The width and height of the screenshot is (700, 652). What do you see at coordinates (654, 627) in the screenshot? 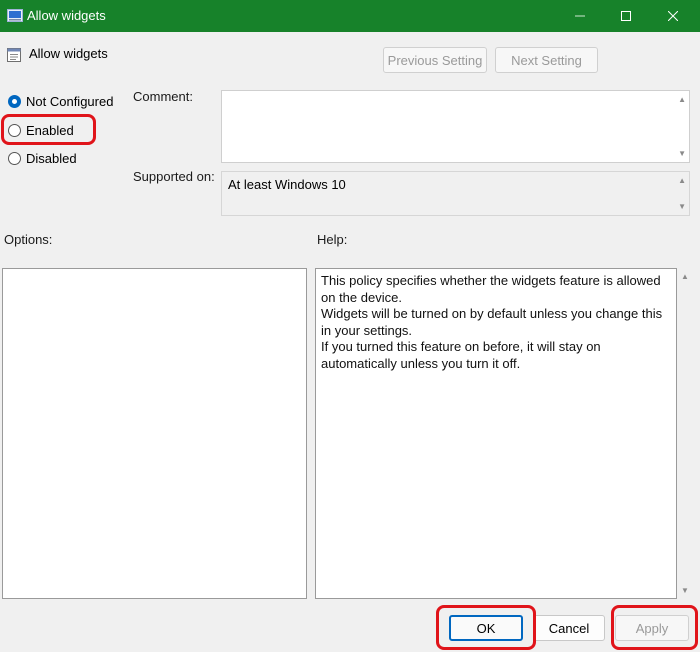
I see `highlight-apply-annotation` at bounding box center [654, 627].